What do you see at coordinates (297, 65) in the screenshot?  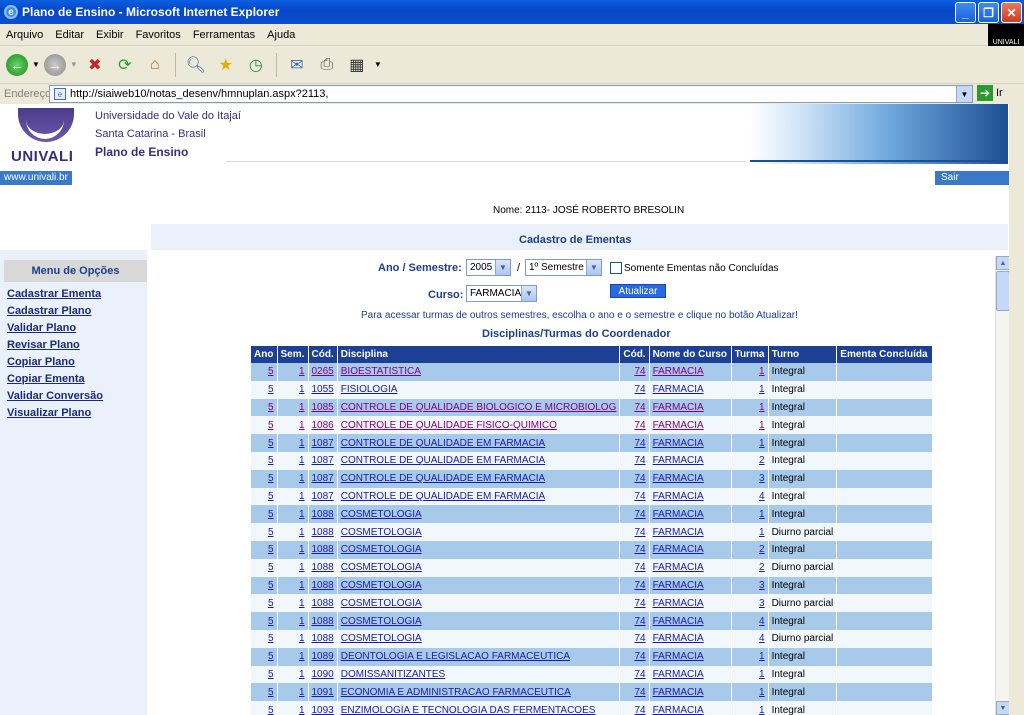 I see `mail-icon: ✉` at bounding box center [297, 65].